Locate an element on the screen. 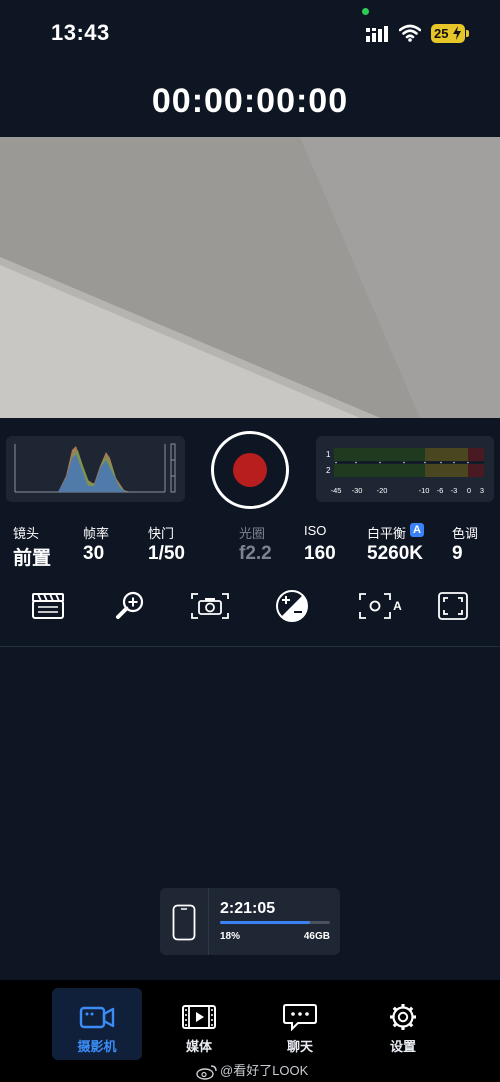 The width and height of the screenshot is (500, 1082). stabilization-badge: A is located at coordinates (397, 606).